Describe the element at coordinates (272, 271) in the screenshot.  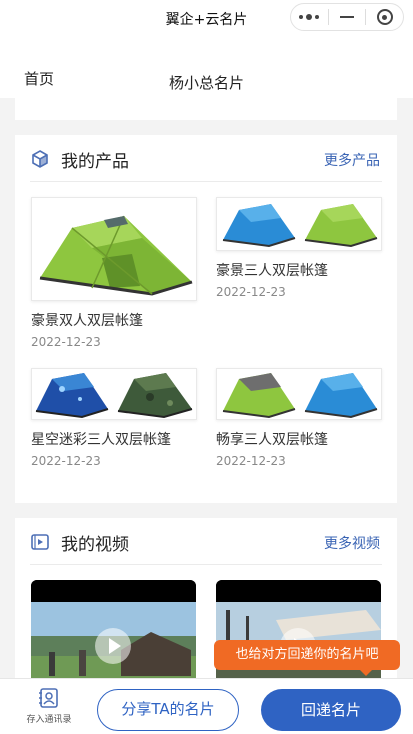
I see `product-name: 豪景三人双层帐篷` at that location.